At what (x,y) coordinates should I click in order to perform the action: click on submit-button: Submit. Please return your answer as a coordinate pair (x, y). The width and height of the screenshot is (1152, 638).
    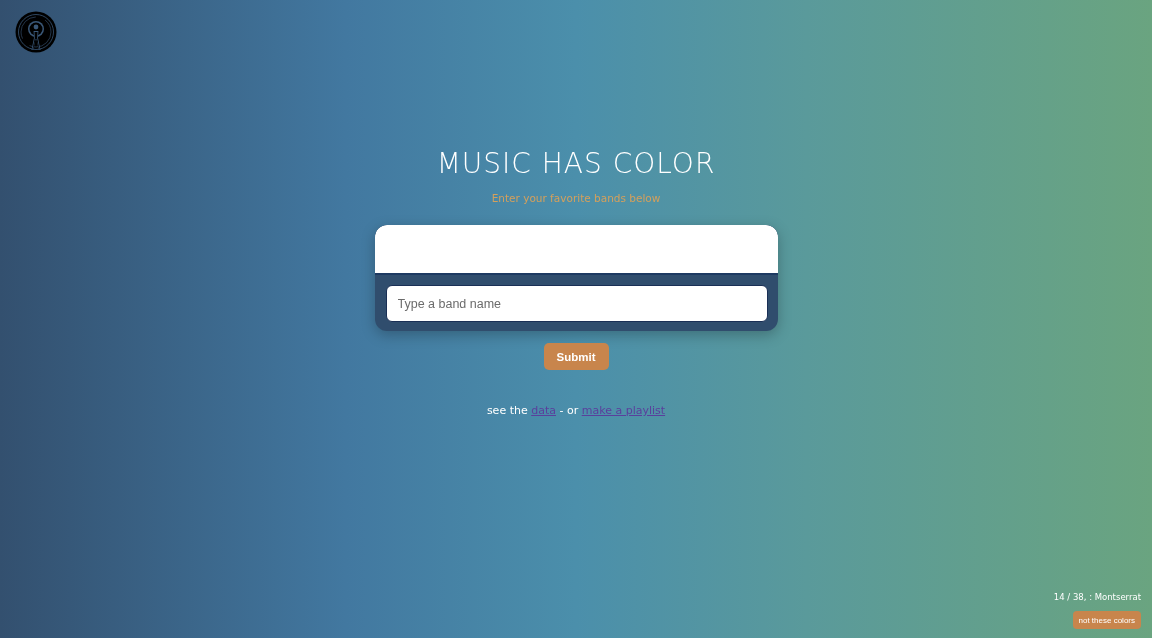
    Looking at the image, I should click on (576, 356).